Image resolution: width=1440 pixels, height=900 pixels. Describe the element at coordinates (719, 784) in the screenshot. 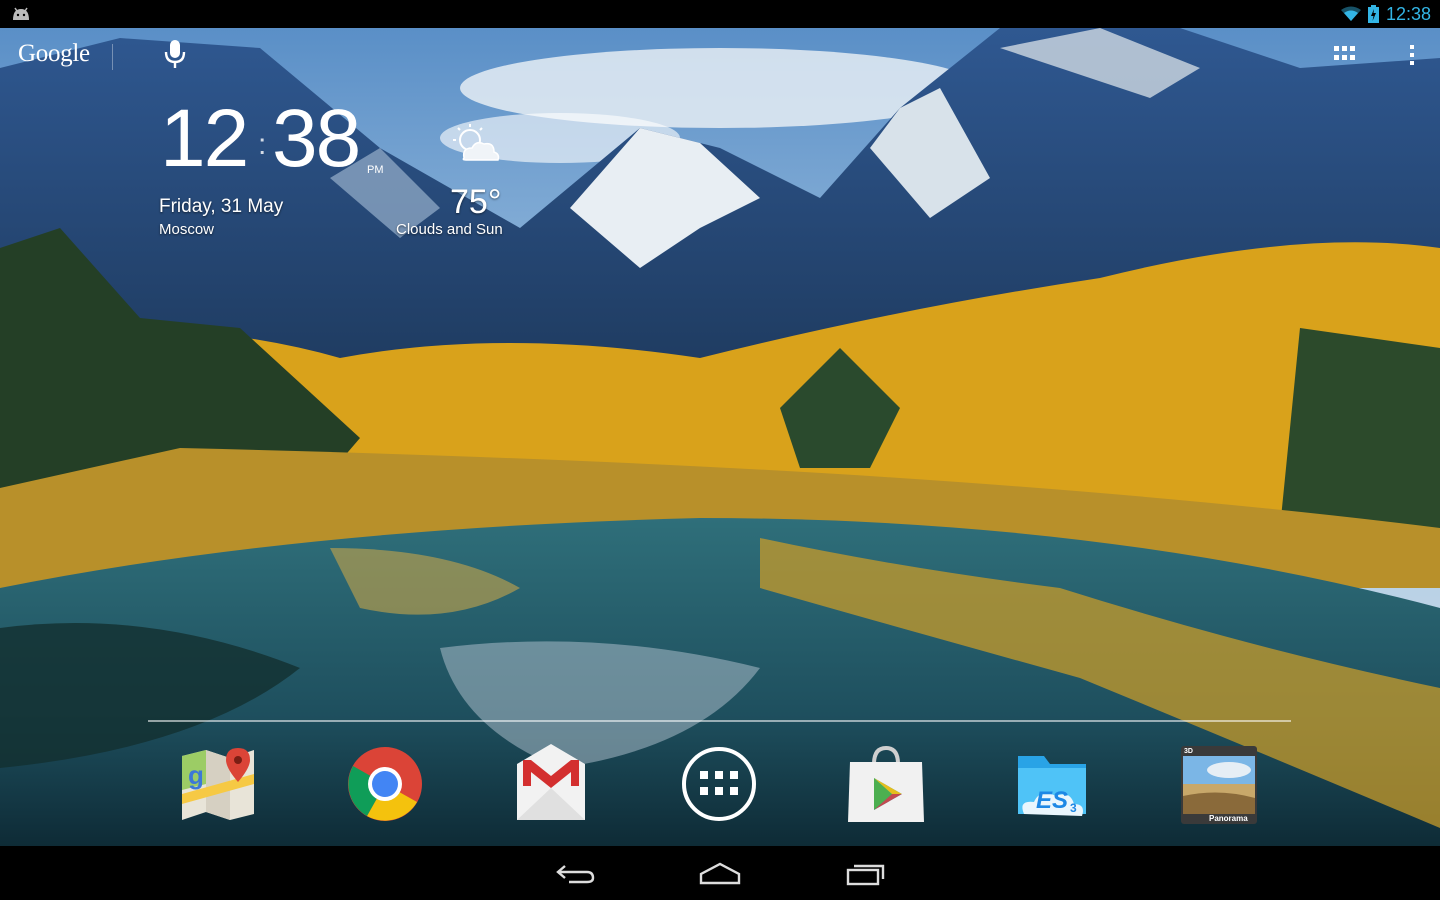

I see `app-launcher-icon` at that location.